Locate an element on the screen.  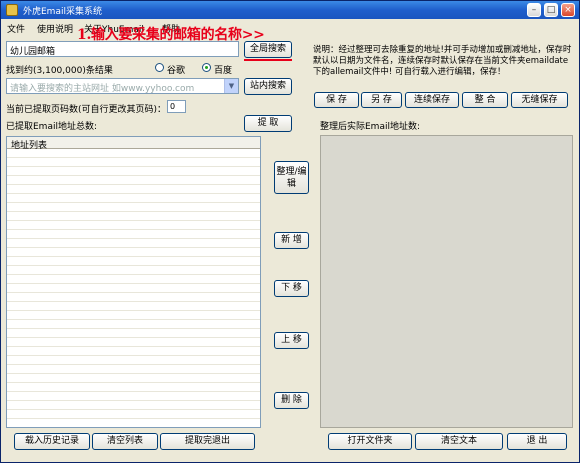
baidu-radio is located at coordinates (206, 67).